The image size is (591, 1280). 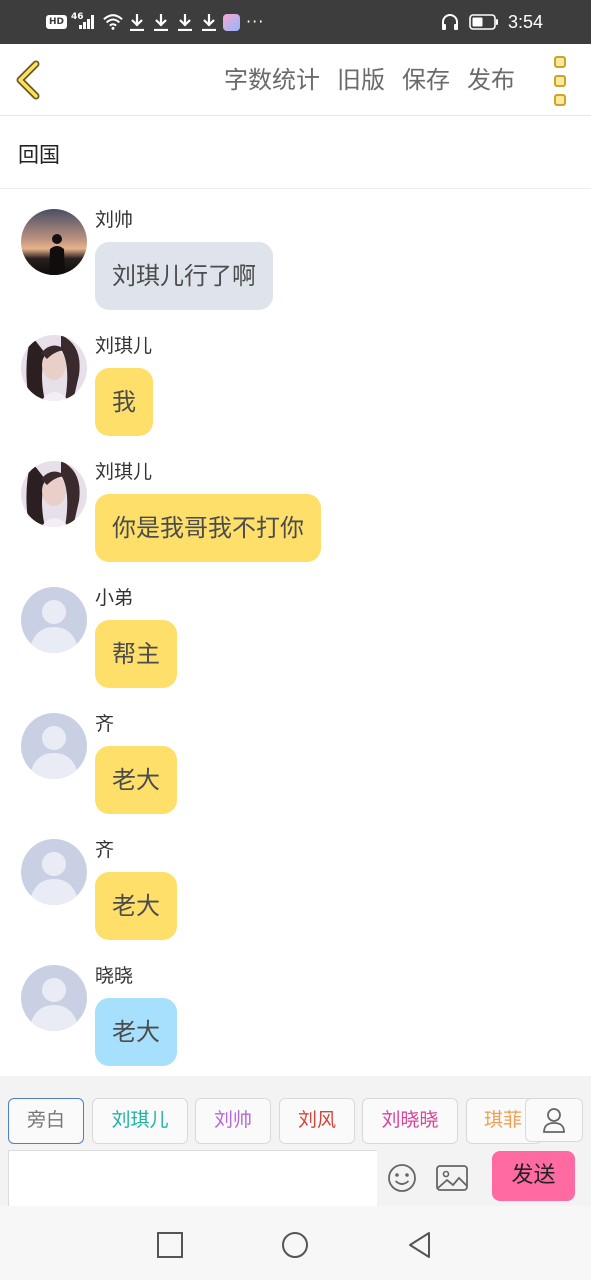 What do you see at coordinates (232, 22) in the screenshot?
I see `app-notification-icon` at bounding box center [232, 22].